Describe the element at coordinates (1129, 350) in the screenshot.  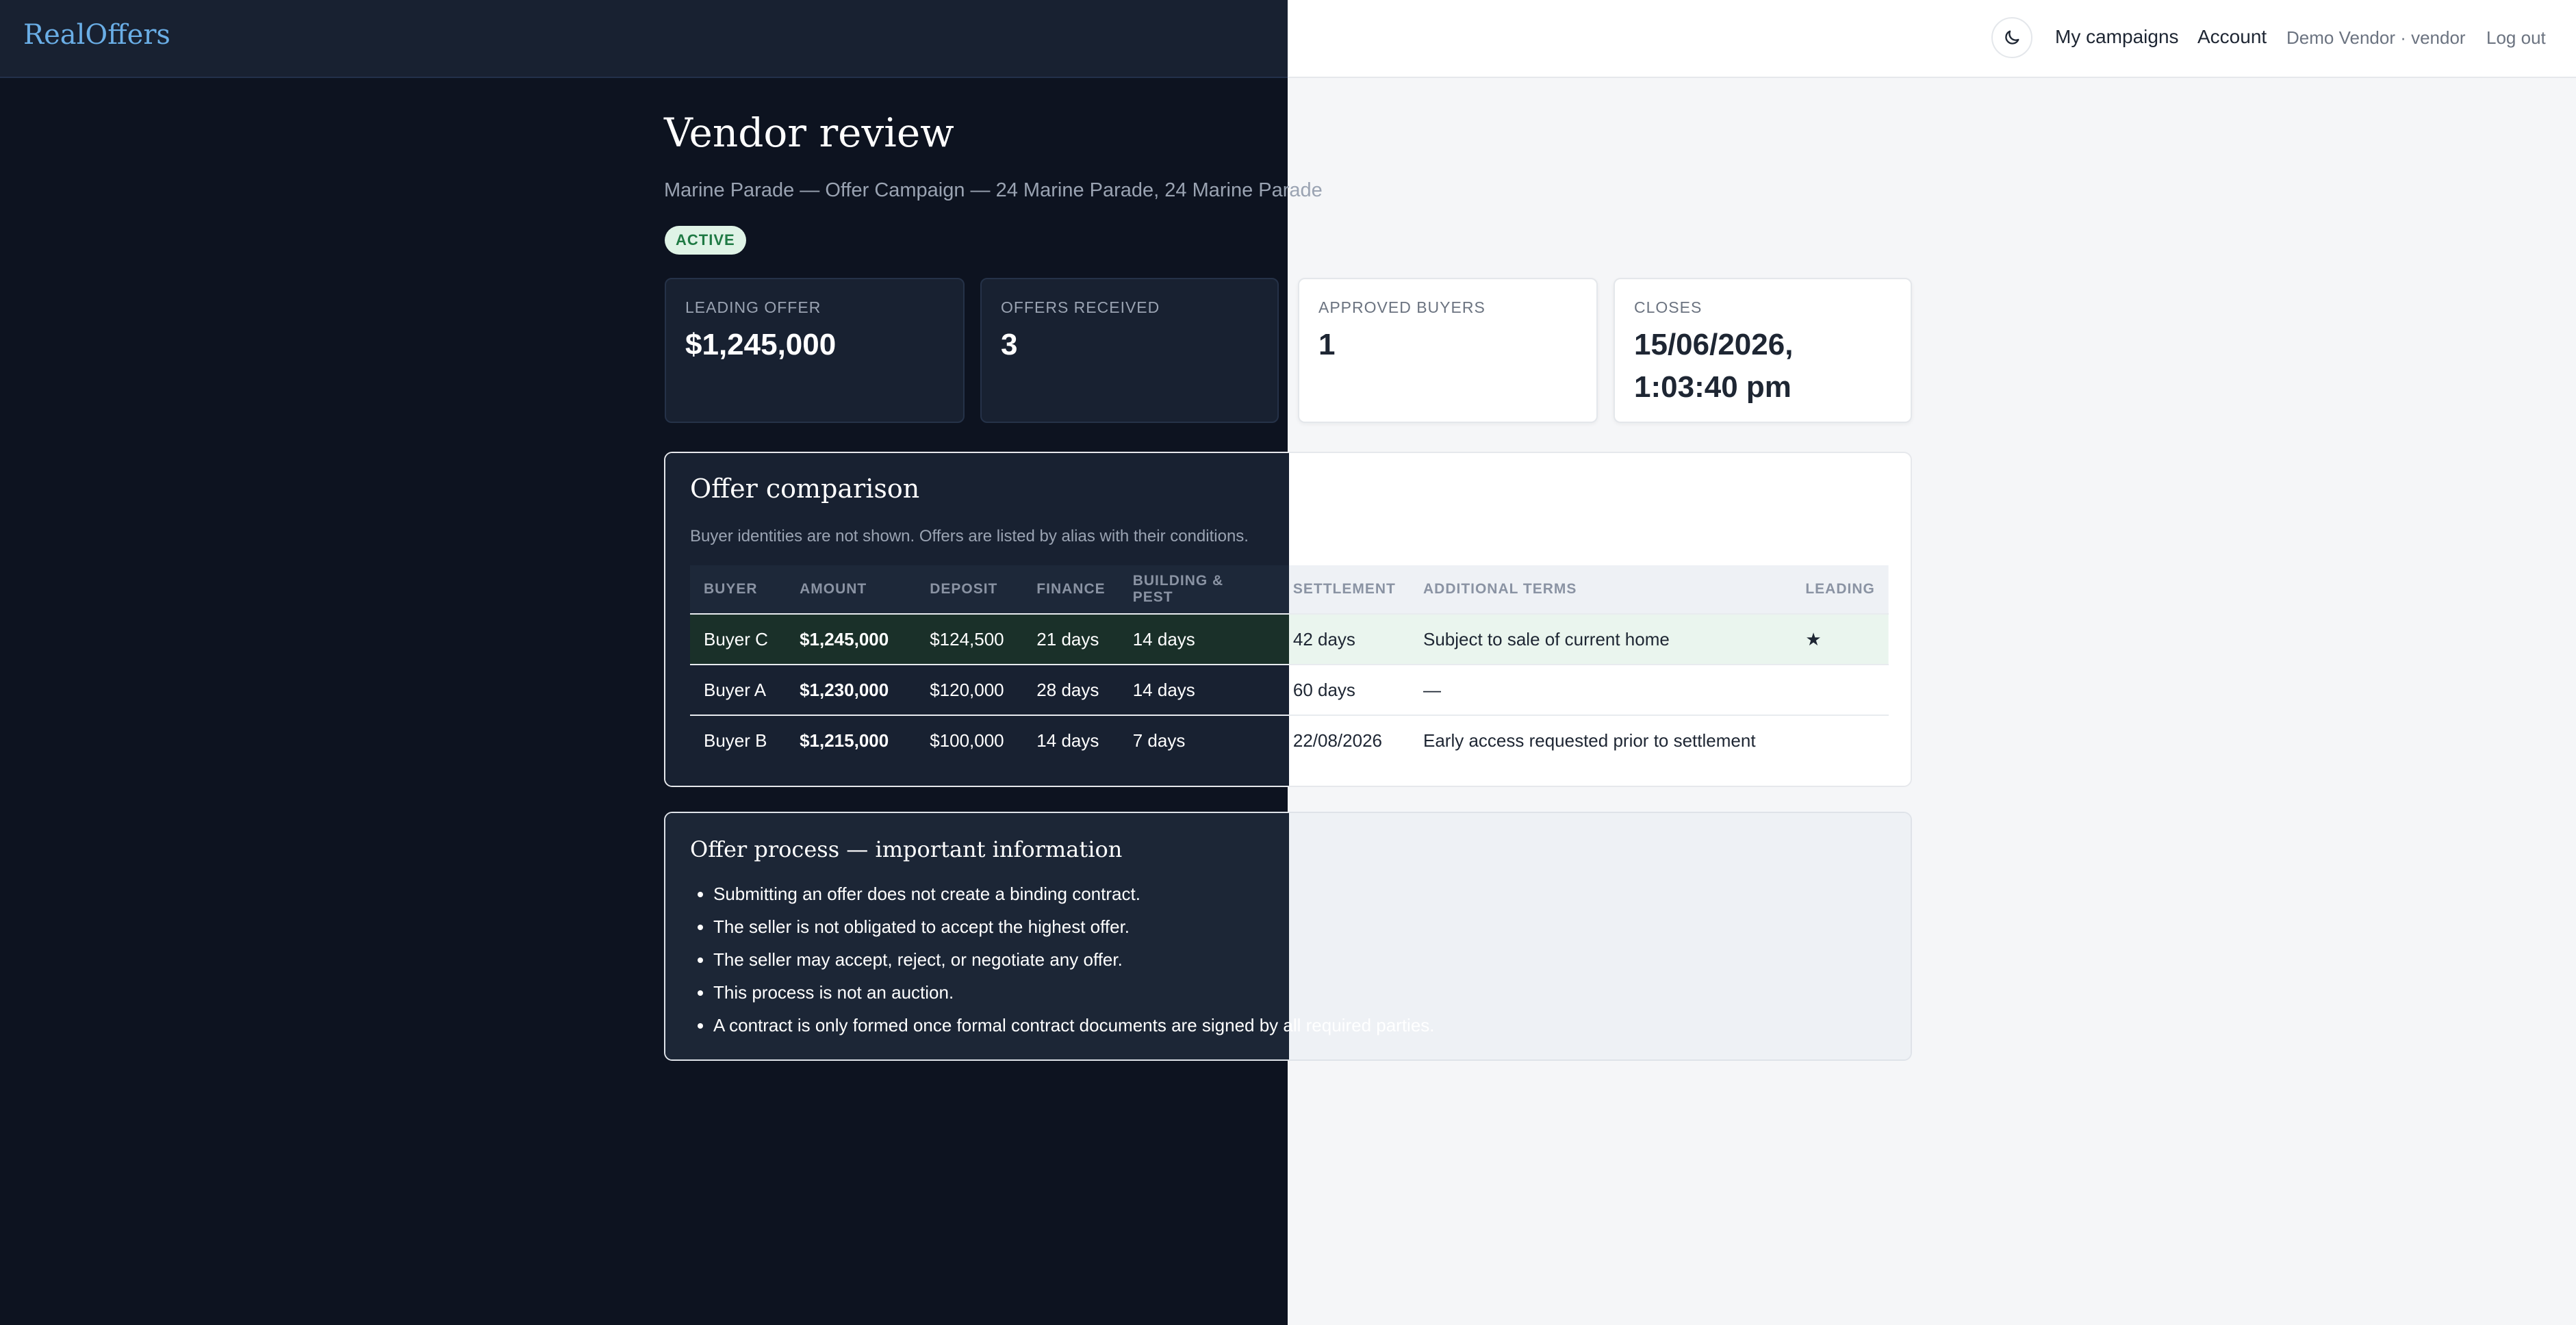
I see `stat-card-offers-received: OFFERS RECEIVED 3` at that location.